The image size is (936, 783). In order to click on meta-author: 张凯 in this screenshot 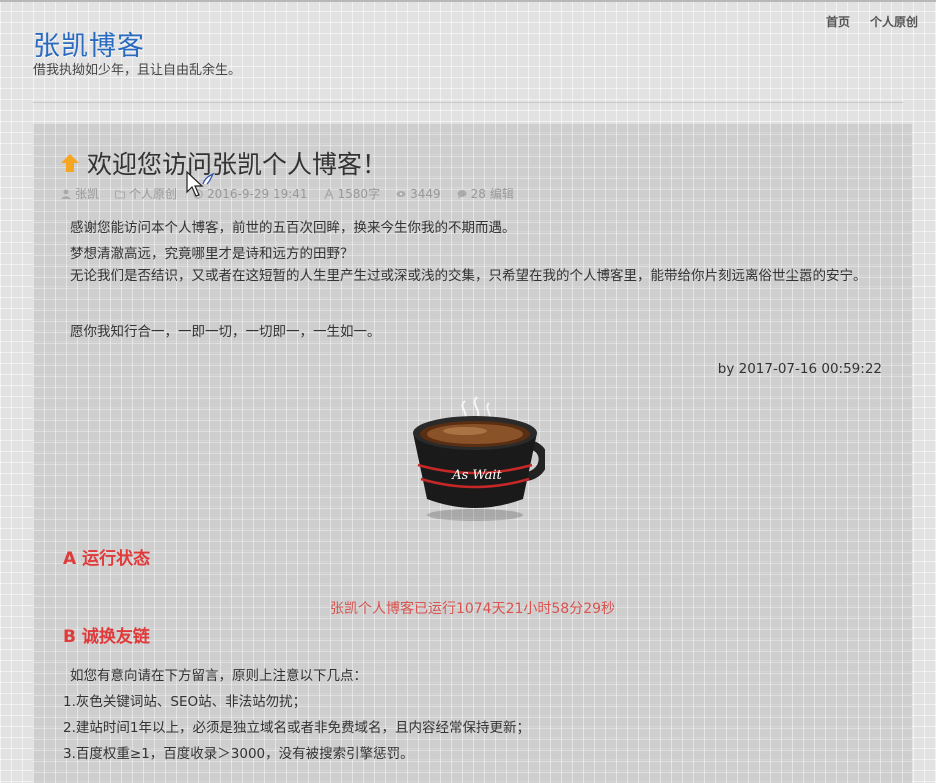, I will do `click(80, 193)`.